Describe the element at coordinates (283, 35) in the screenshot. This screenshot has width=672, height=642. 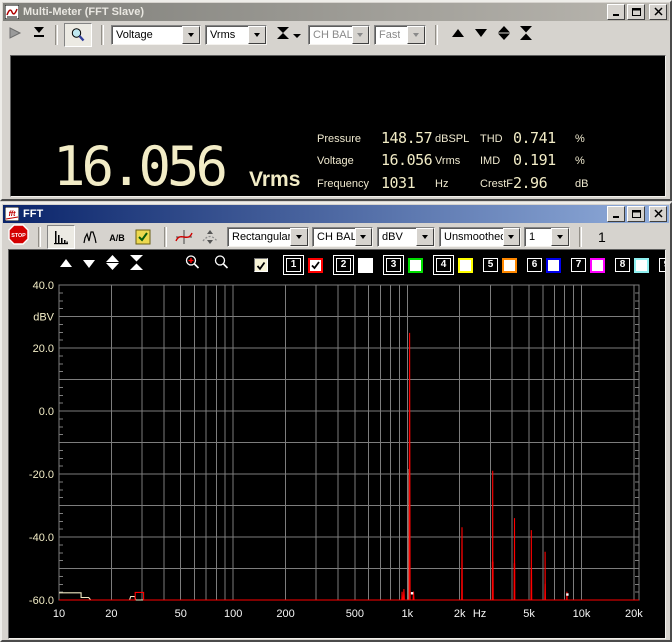
I see `collapse-icon` at that location.